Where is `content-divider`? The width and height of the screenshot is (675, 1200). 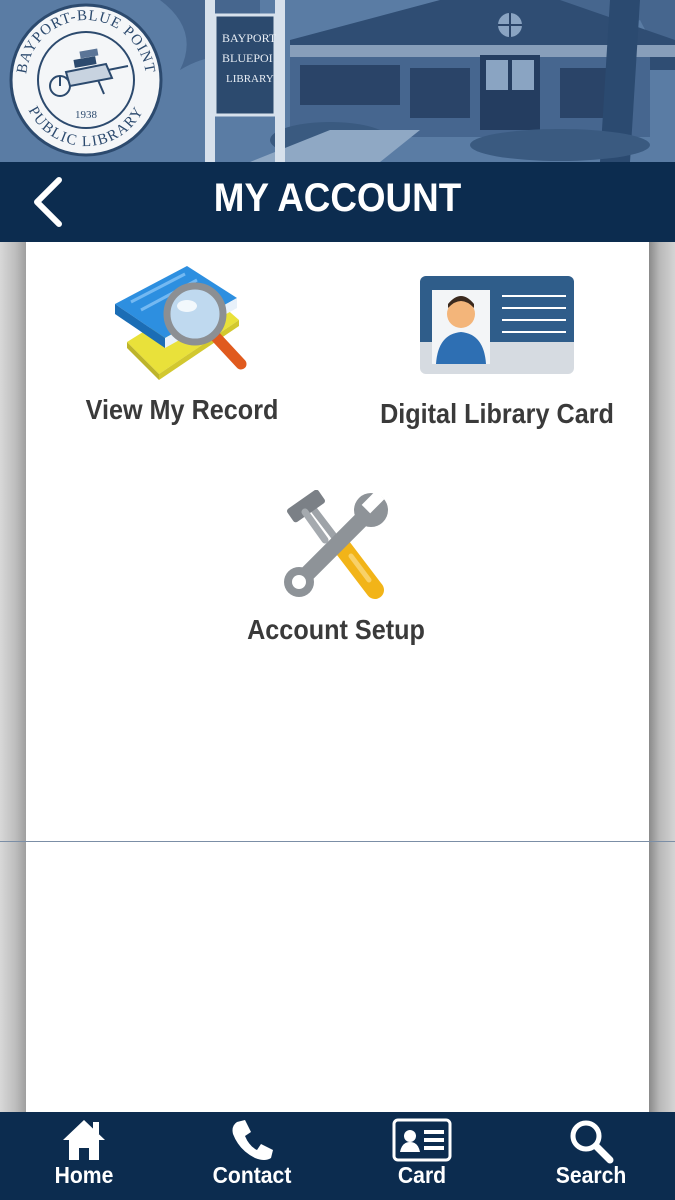
content-divider is located at coordinates (337, 841).